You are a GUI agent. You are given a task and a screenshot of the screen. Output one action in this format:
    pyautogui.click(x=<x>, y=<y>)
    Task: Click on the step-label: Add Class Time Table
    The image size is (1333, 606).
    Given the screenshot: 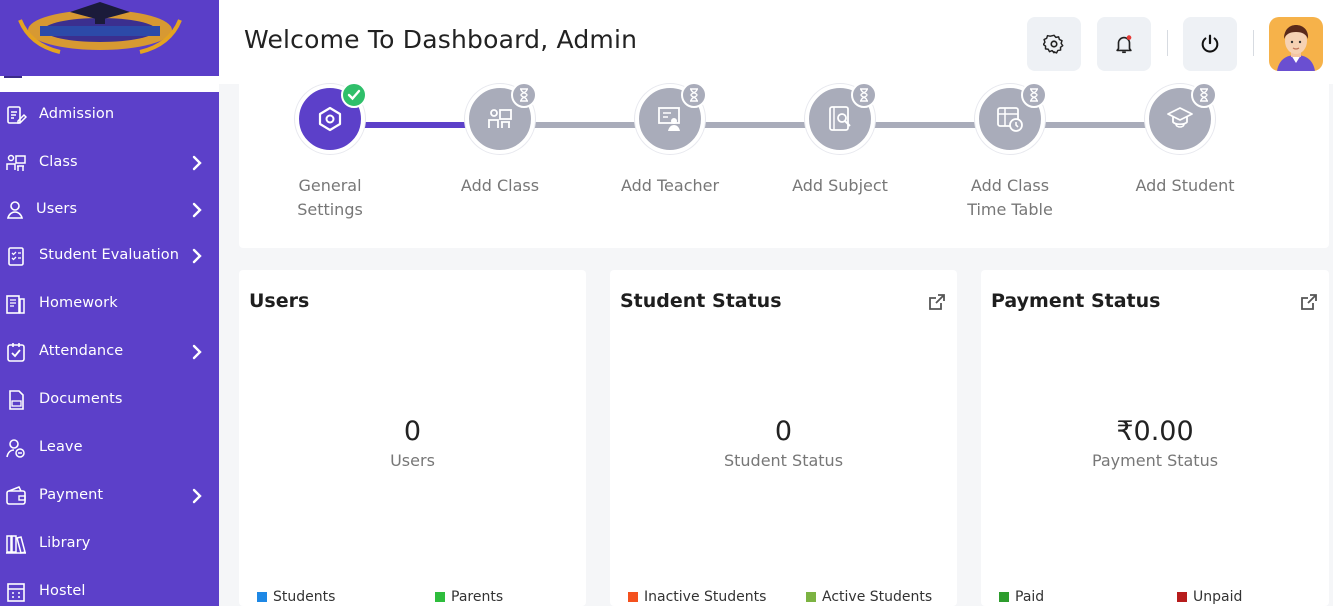 What is the action you would take?
    pyautogui.click(x=1010, y=197)
    